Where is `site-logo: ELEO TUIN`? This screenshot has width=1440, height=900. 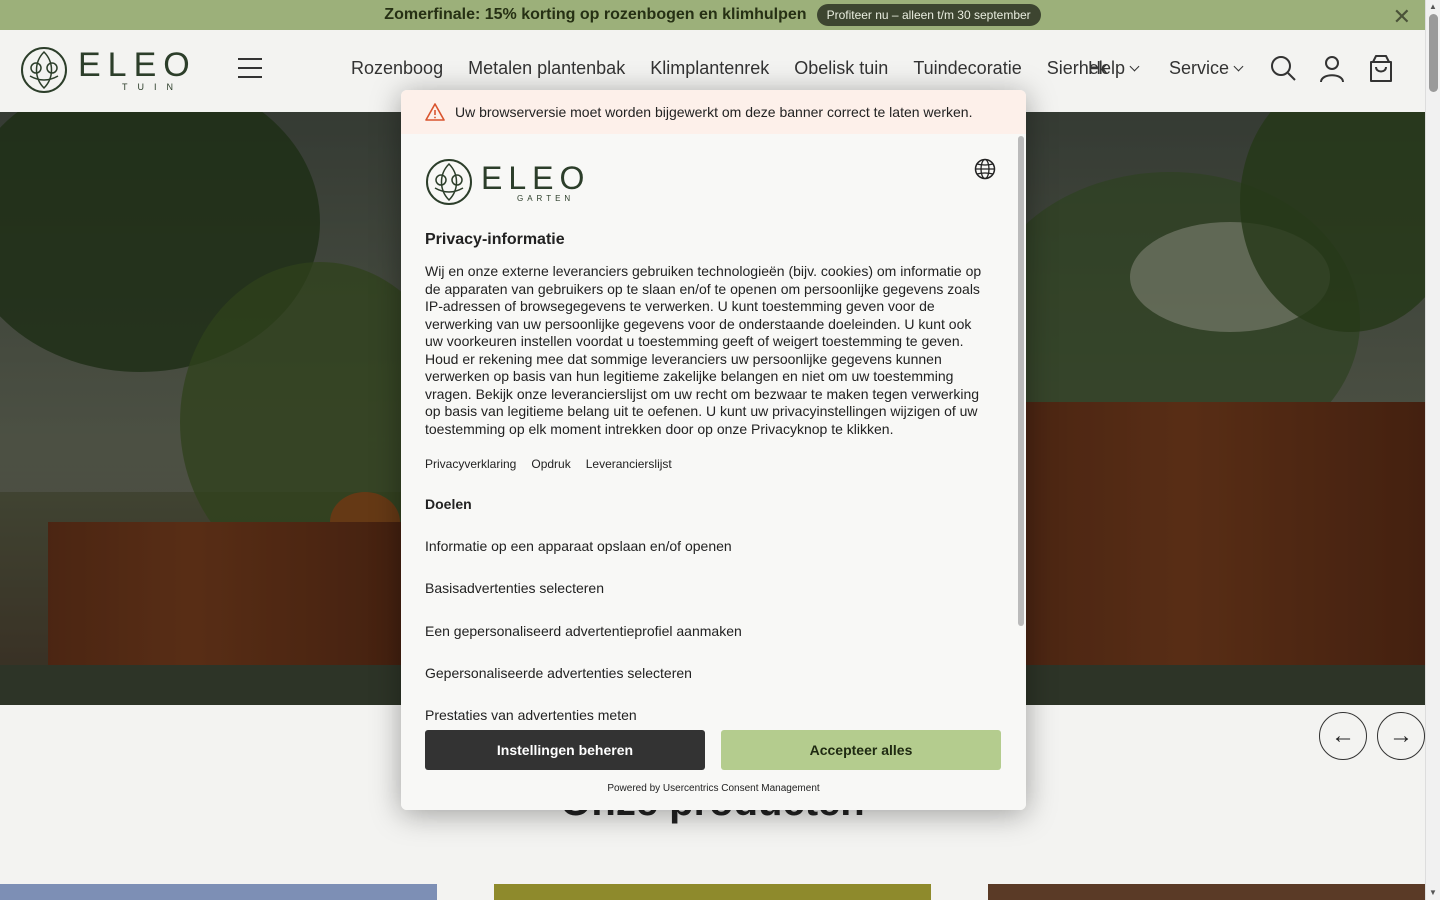
site-logo: ELEO TUIN is located at coordinates (108, 70).